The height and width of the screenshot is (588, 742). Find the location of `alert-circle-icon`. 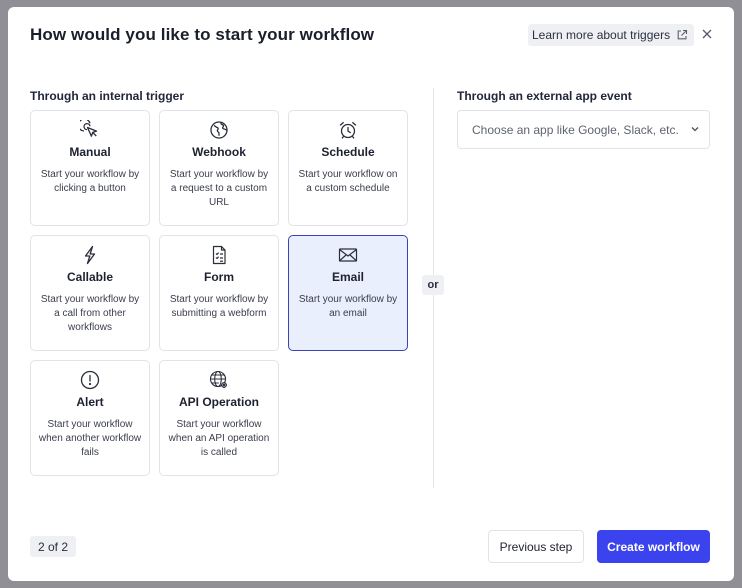

alert-circle-icon is located at coordinates (90, 380).